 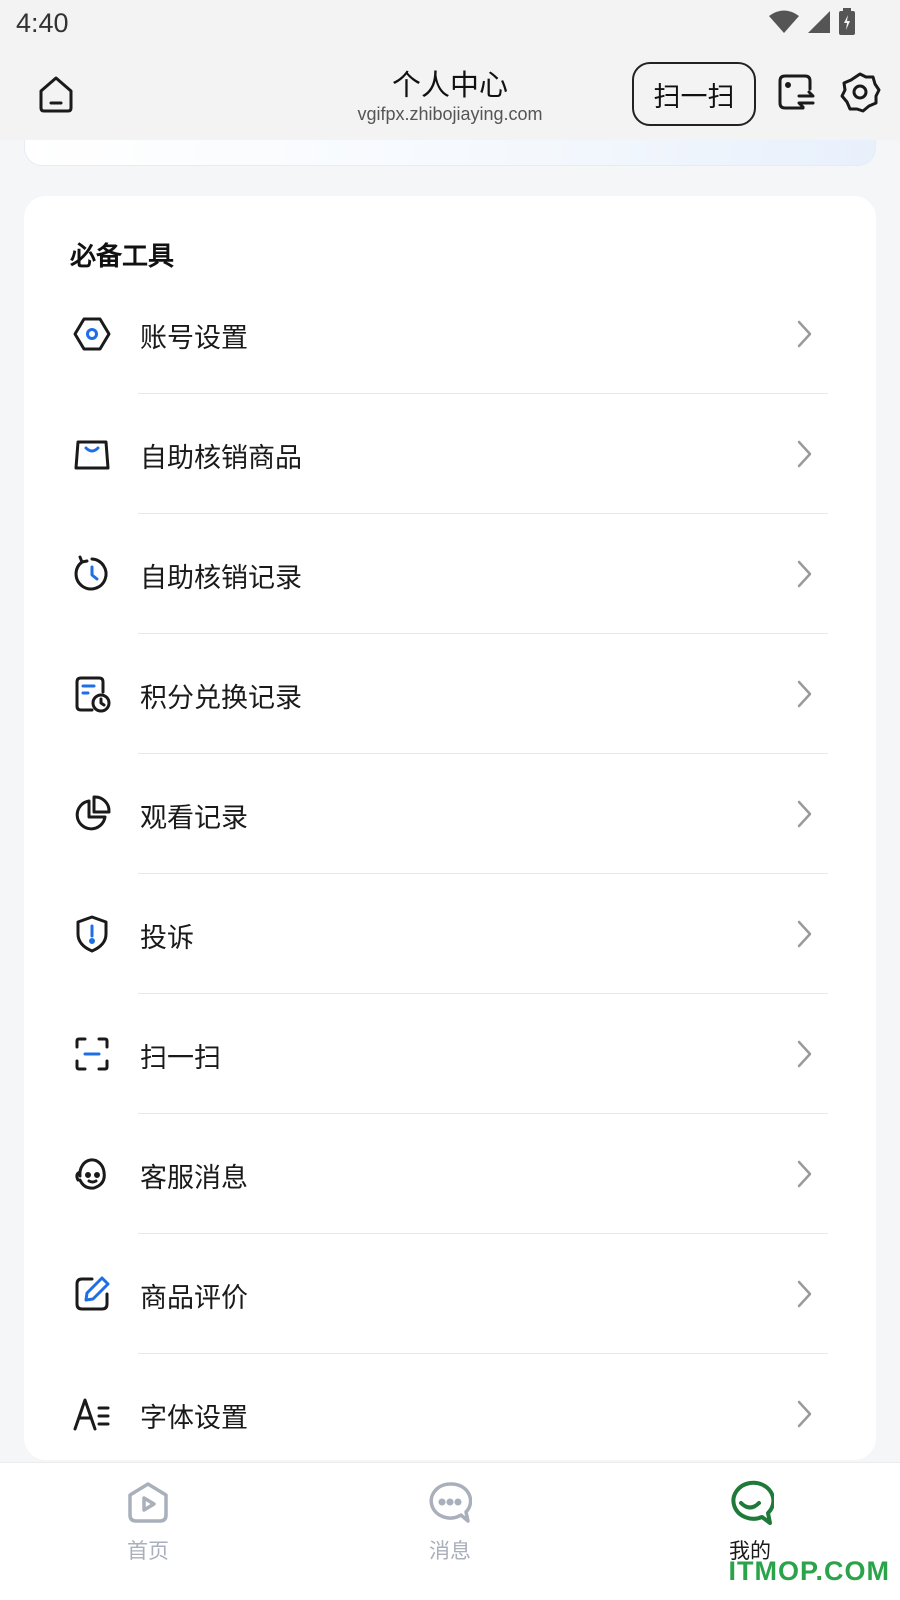 What do you see at coordinates (167, 938) in the screenshot?
I see `menu-item-label: 投诉` at bounding box center [167, 938].